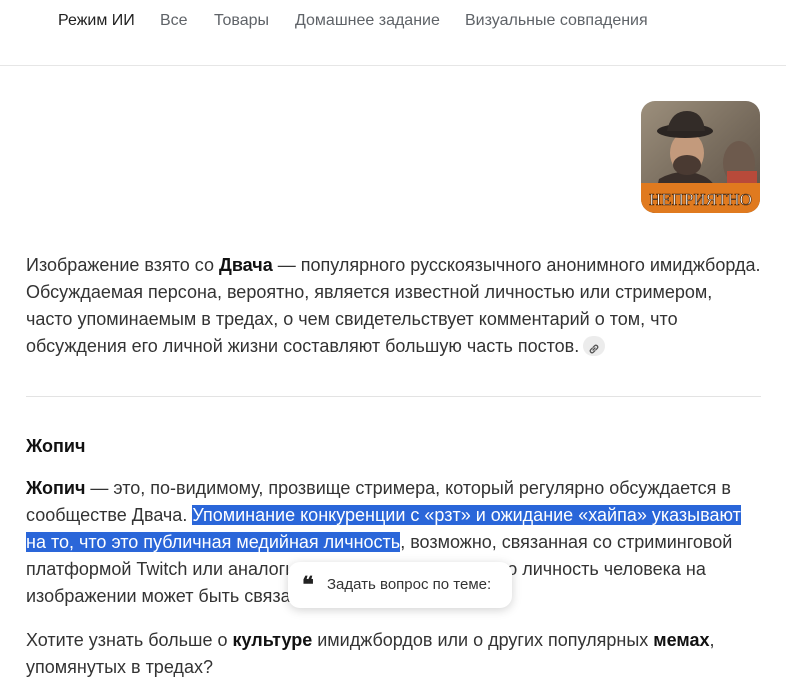  Describe the element at coordinates (393, 396) in the screenshot. I see `section-divider` at that location.